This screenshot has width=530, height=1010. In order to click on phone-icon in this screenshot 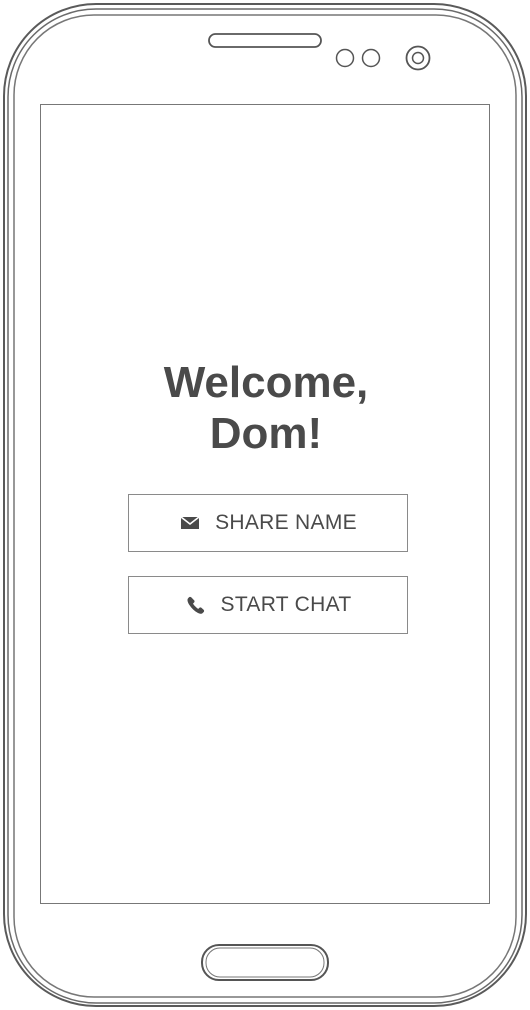, I will do `click(196, 605)`.